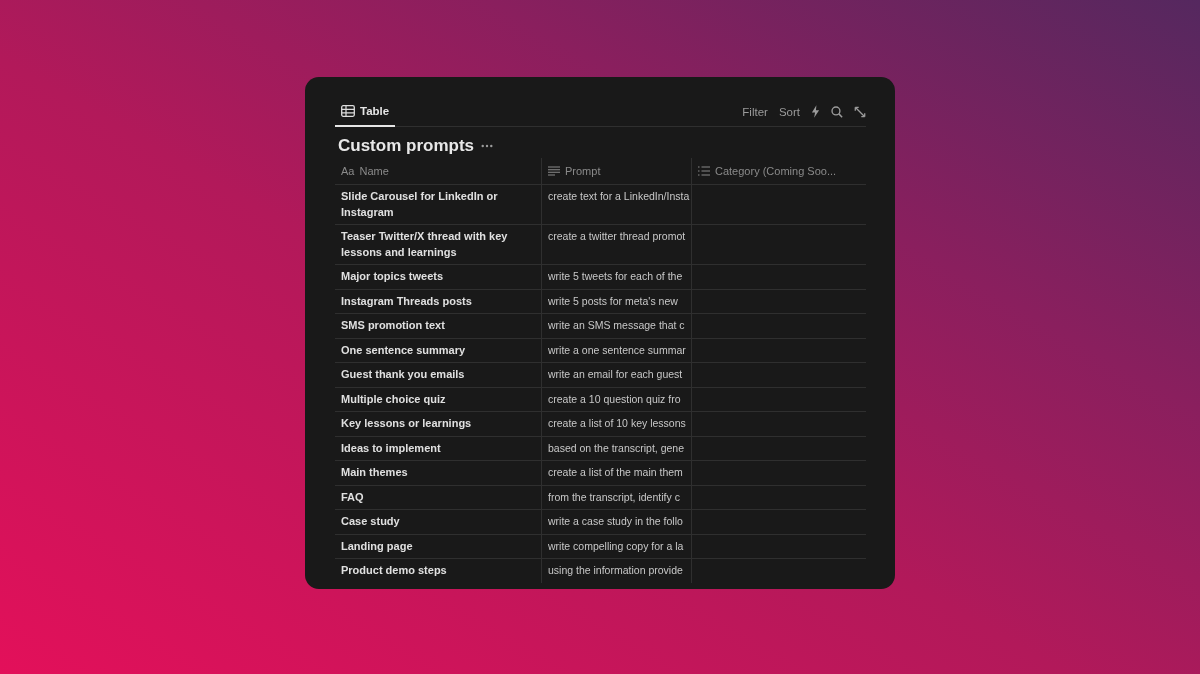 The height and width of the screenshot is (674, 1200). I want to click on prompt-name: Multiple choice quiz, so click(393, 399).